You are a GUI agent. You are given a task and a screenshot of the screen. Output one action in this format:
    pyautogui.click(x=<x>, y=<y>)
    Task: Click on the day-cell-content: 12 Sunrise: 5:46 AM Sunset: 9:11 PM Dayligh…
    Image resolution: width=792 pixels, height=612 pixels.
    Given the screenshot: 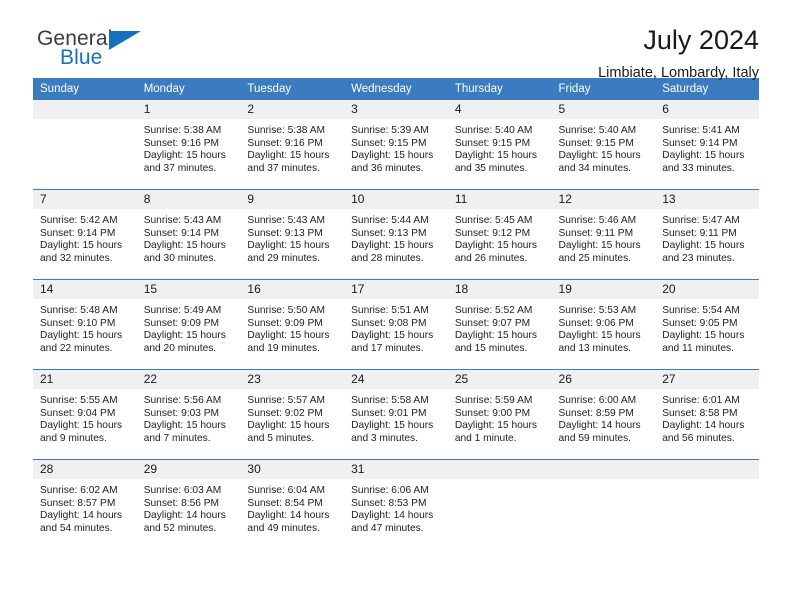 What is the action you would take?
    pyautogui.click(x=603, y=234)
    